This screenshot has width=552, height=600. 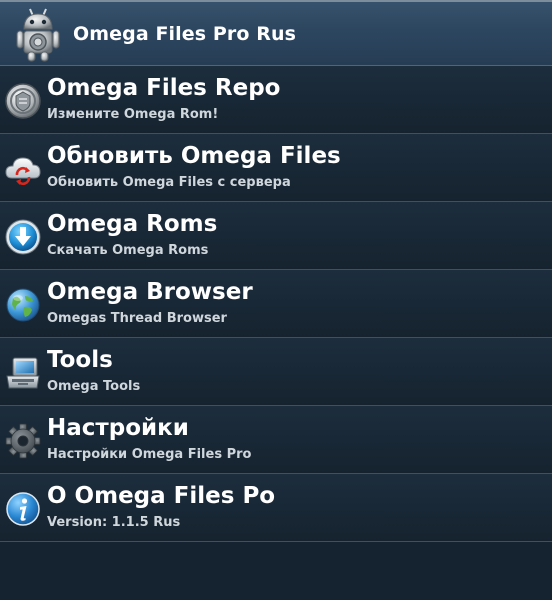 I want to click on globe-icon, so click(x=23, y=305).